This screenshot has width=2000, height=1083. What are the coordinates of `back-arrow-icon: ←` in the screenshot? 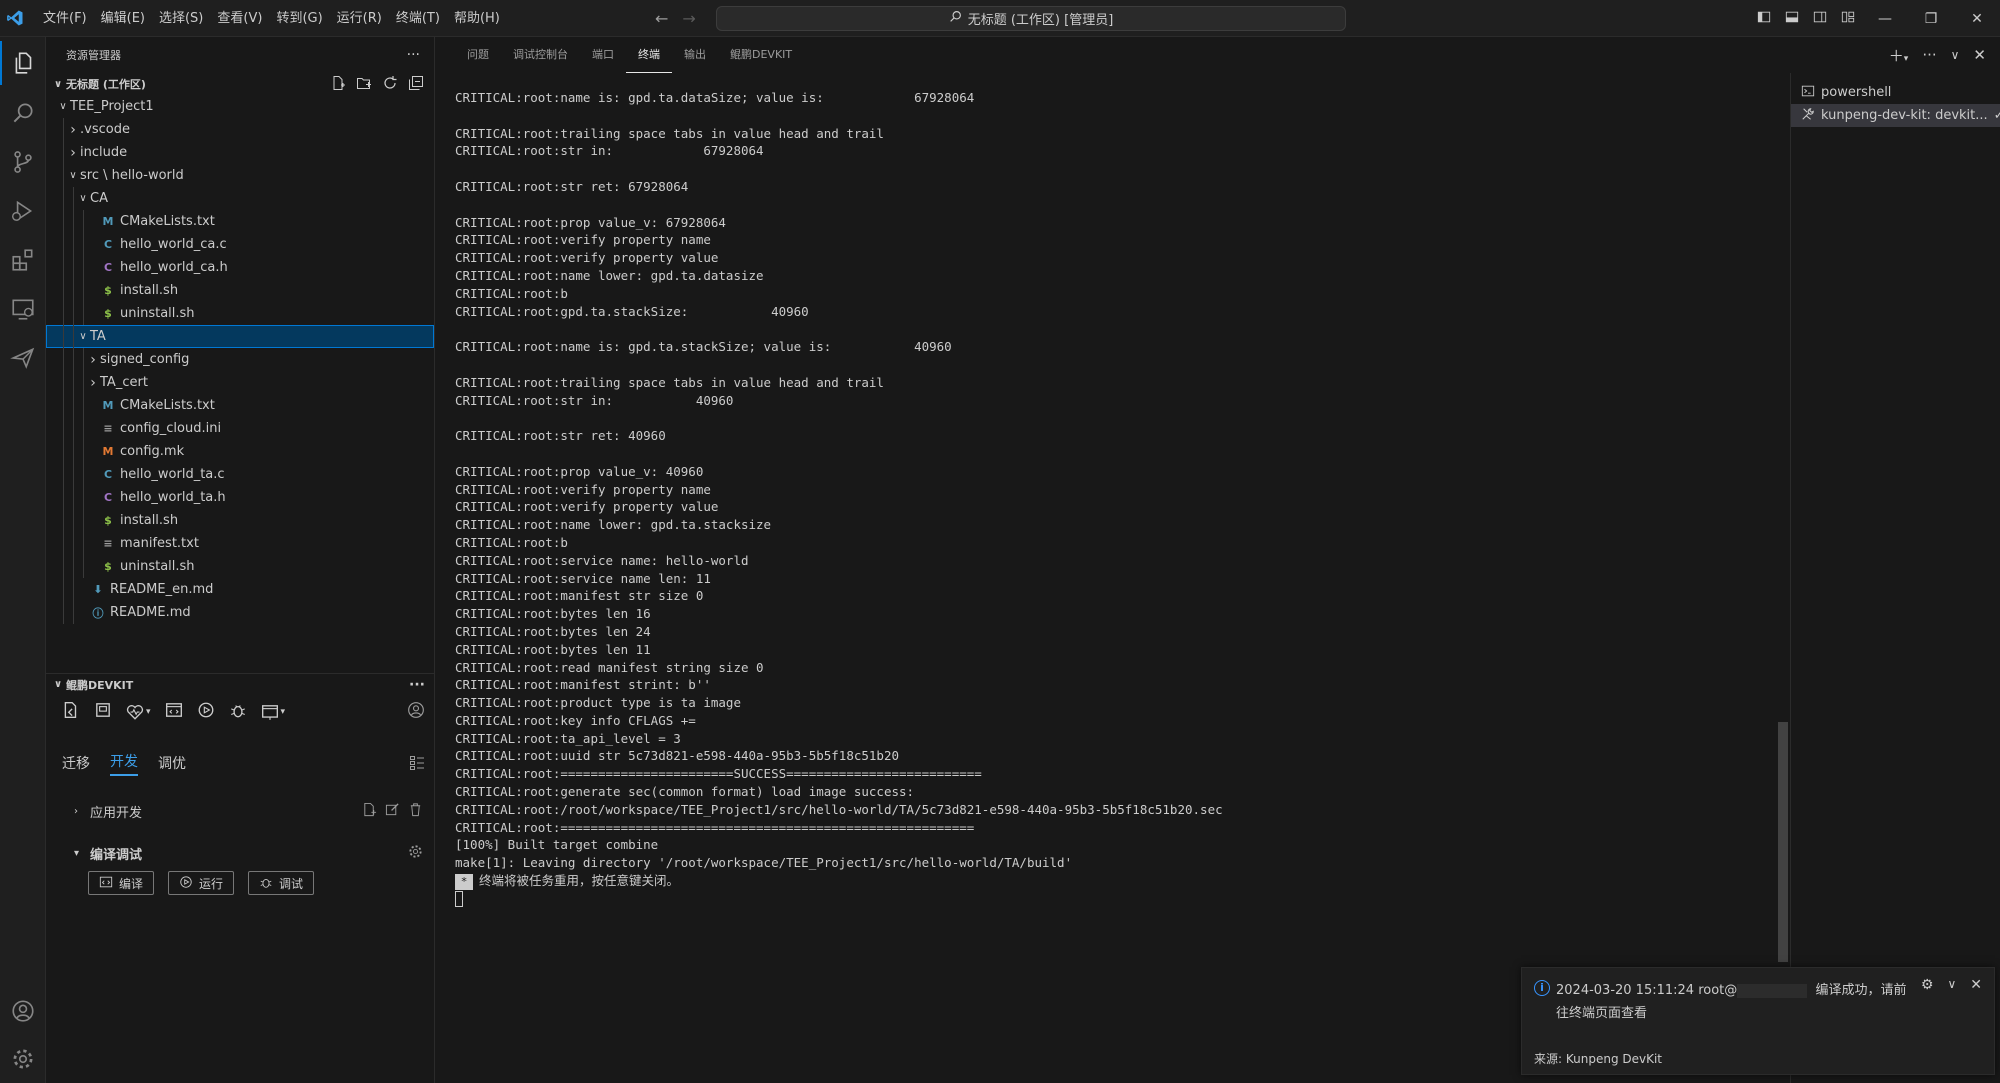 It's located at (661, 18).